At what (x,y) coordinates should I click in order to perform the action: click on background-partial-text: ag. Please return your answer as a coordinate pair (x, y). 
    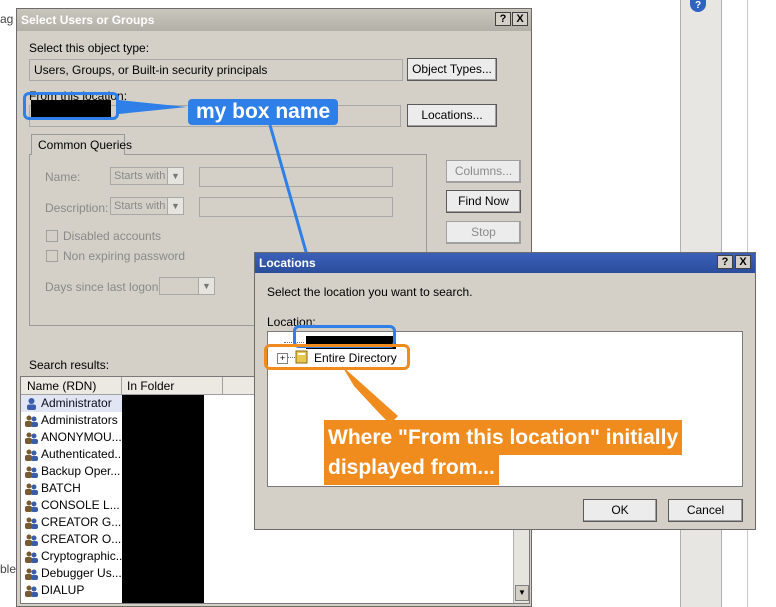
    Looking at the image, I should click on (7, 19).